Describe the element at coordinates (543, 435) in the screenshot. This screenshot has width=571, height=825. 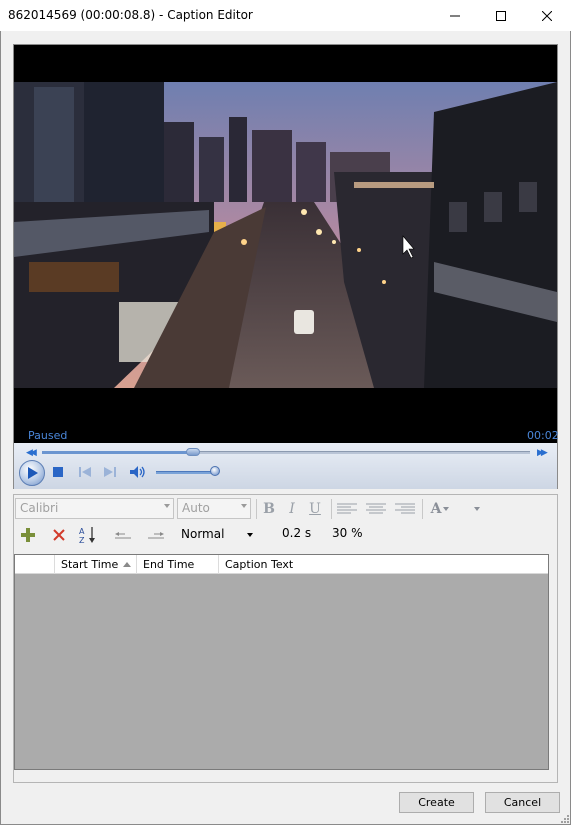
I see `playback-time: 00:02` at that location.